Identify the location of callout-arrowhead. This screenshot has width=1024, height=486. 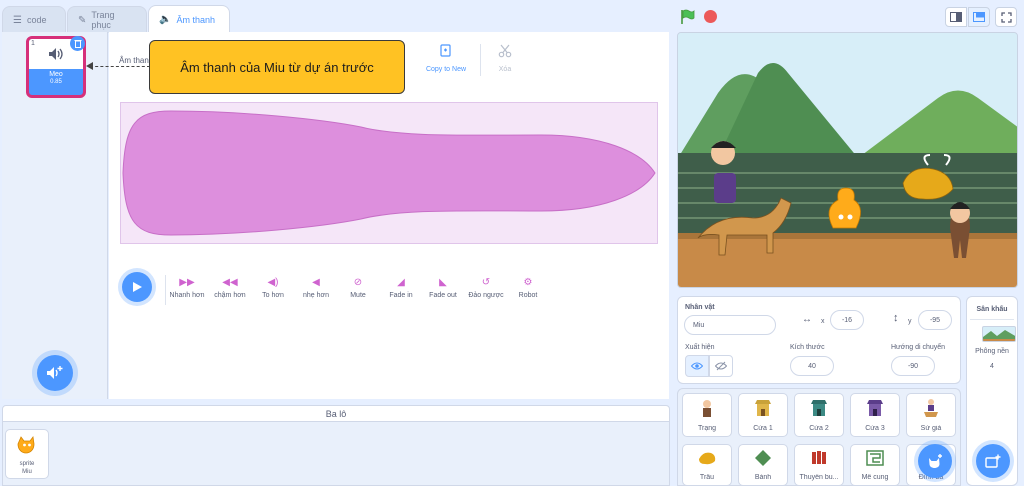
(89, 66).